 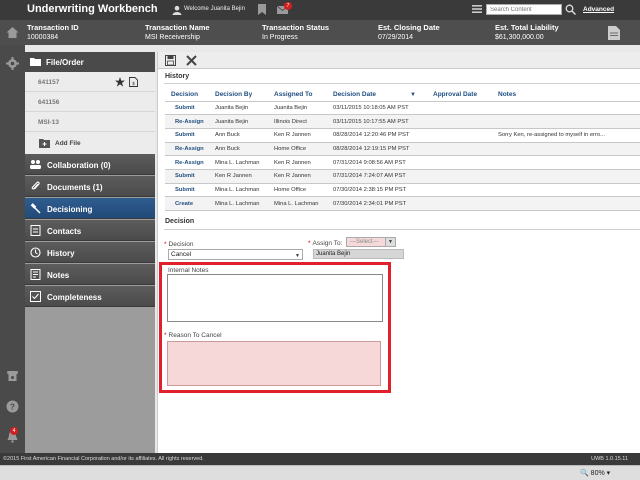 What do you see at coordinates (92, 9) in the screenshot?
I see `app-title: Underwriting Workbench` at bounding box center [92, 9].